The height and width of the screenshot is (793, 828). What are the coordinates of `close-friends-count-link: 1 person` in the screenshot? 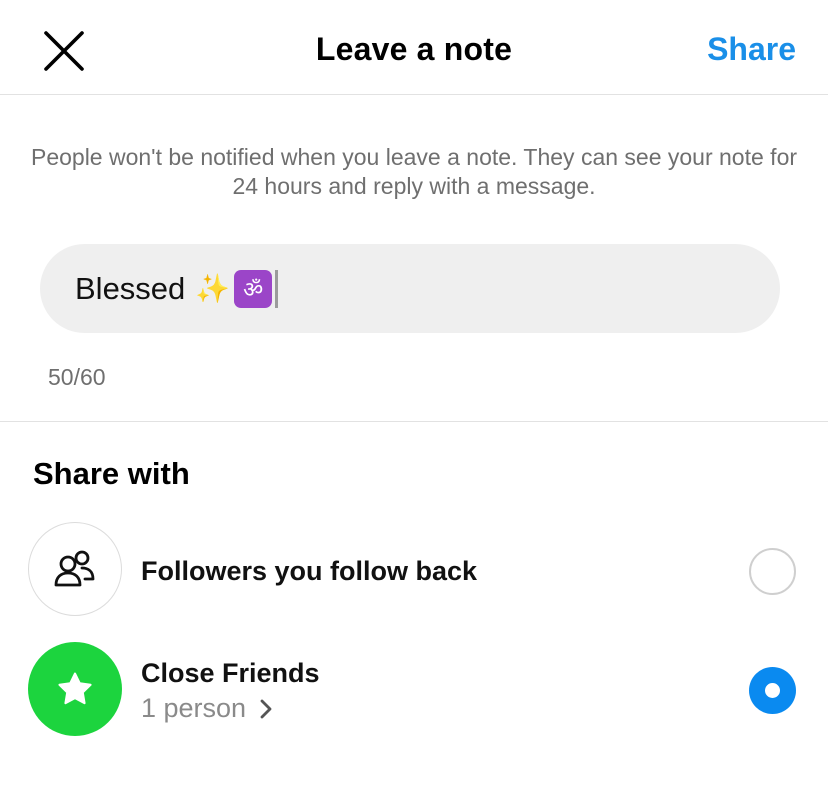 It's located at (206, 708).